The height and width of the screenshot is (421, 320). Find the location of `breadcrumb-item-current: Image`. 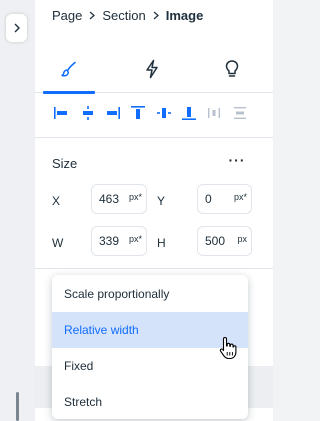

breadcrumb-item-current: Image is located at coordinates (184, 15).